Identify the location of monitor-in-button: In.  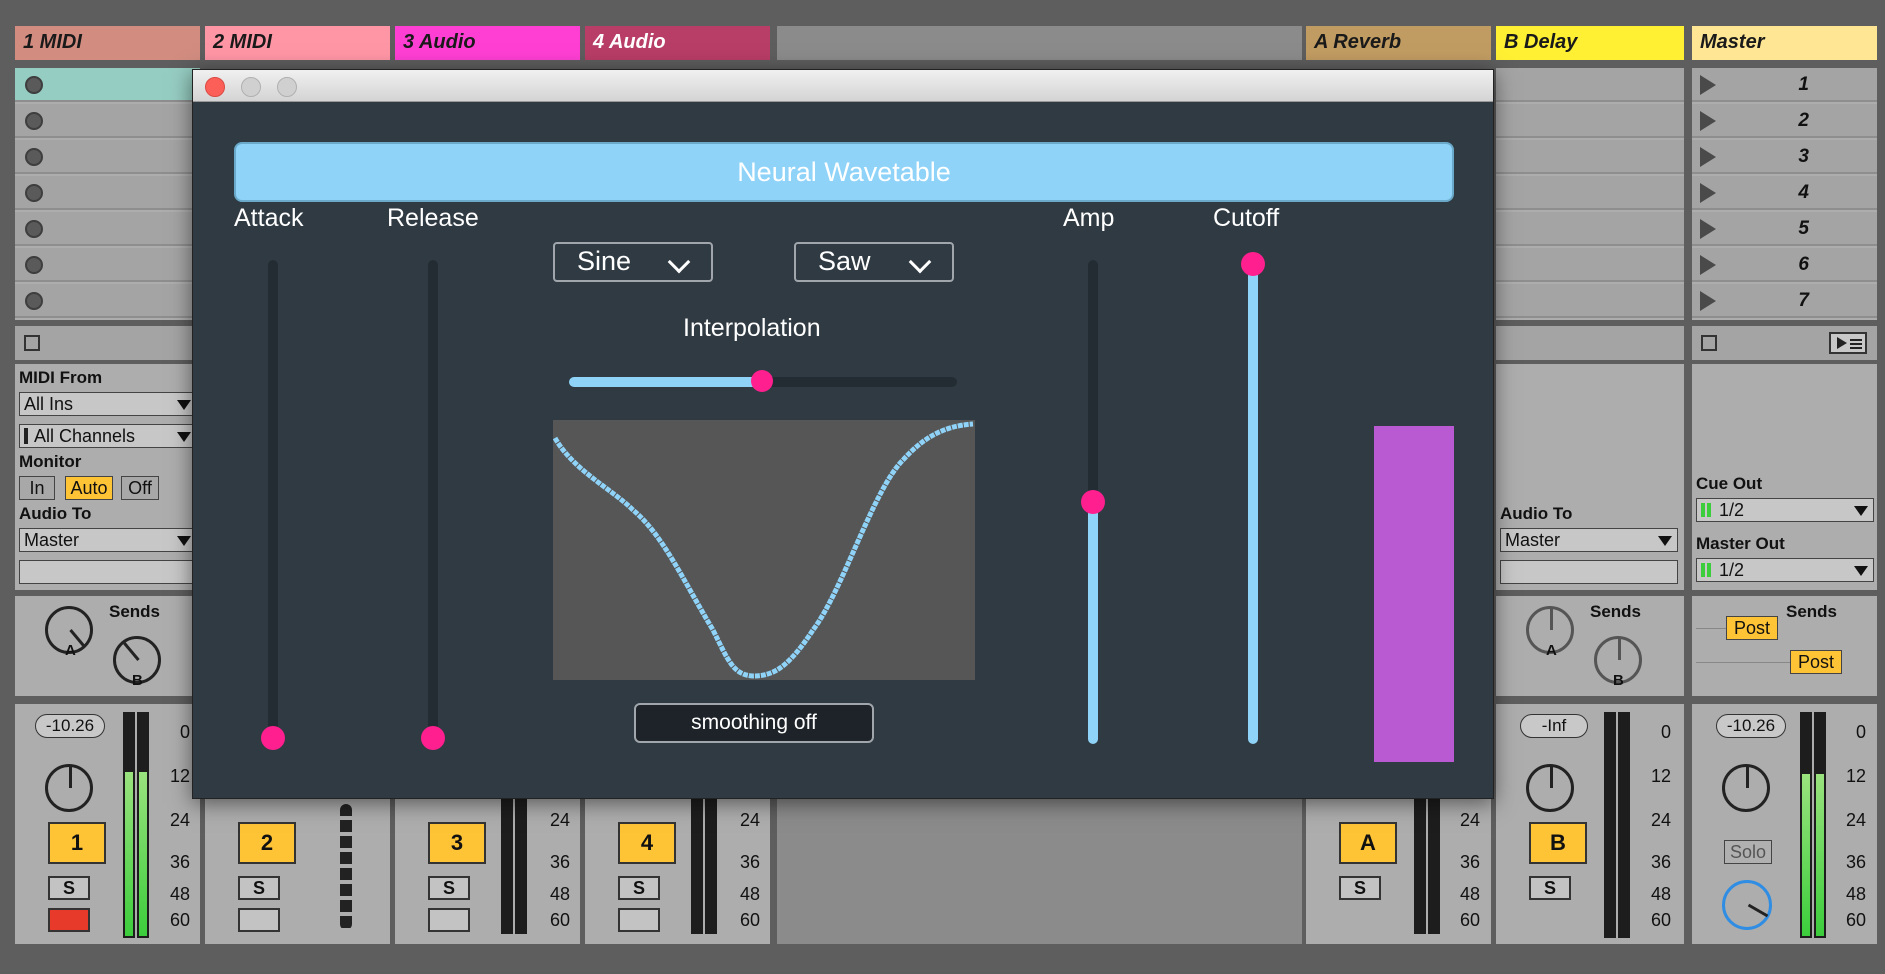
(37, 488).